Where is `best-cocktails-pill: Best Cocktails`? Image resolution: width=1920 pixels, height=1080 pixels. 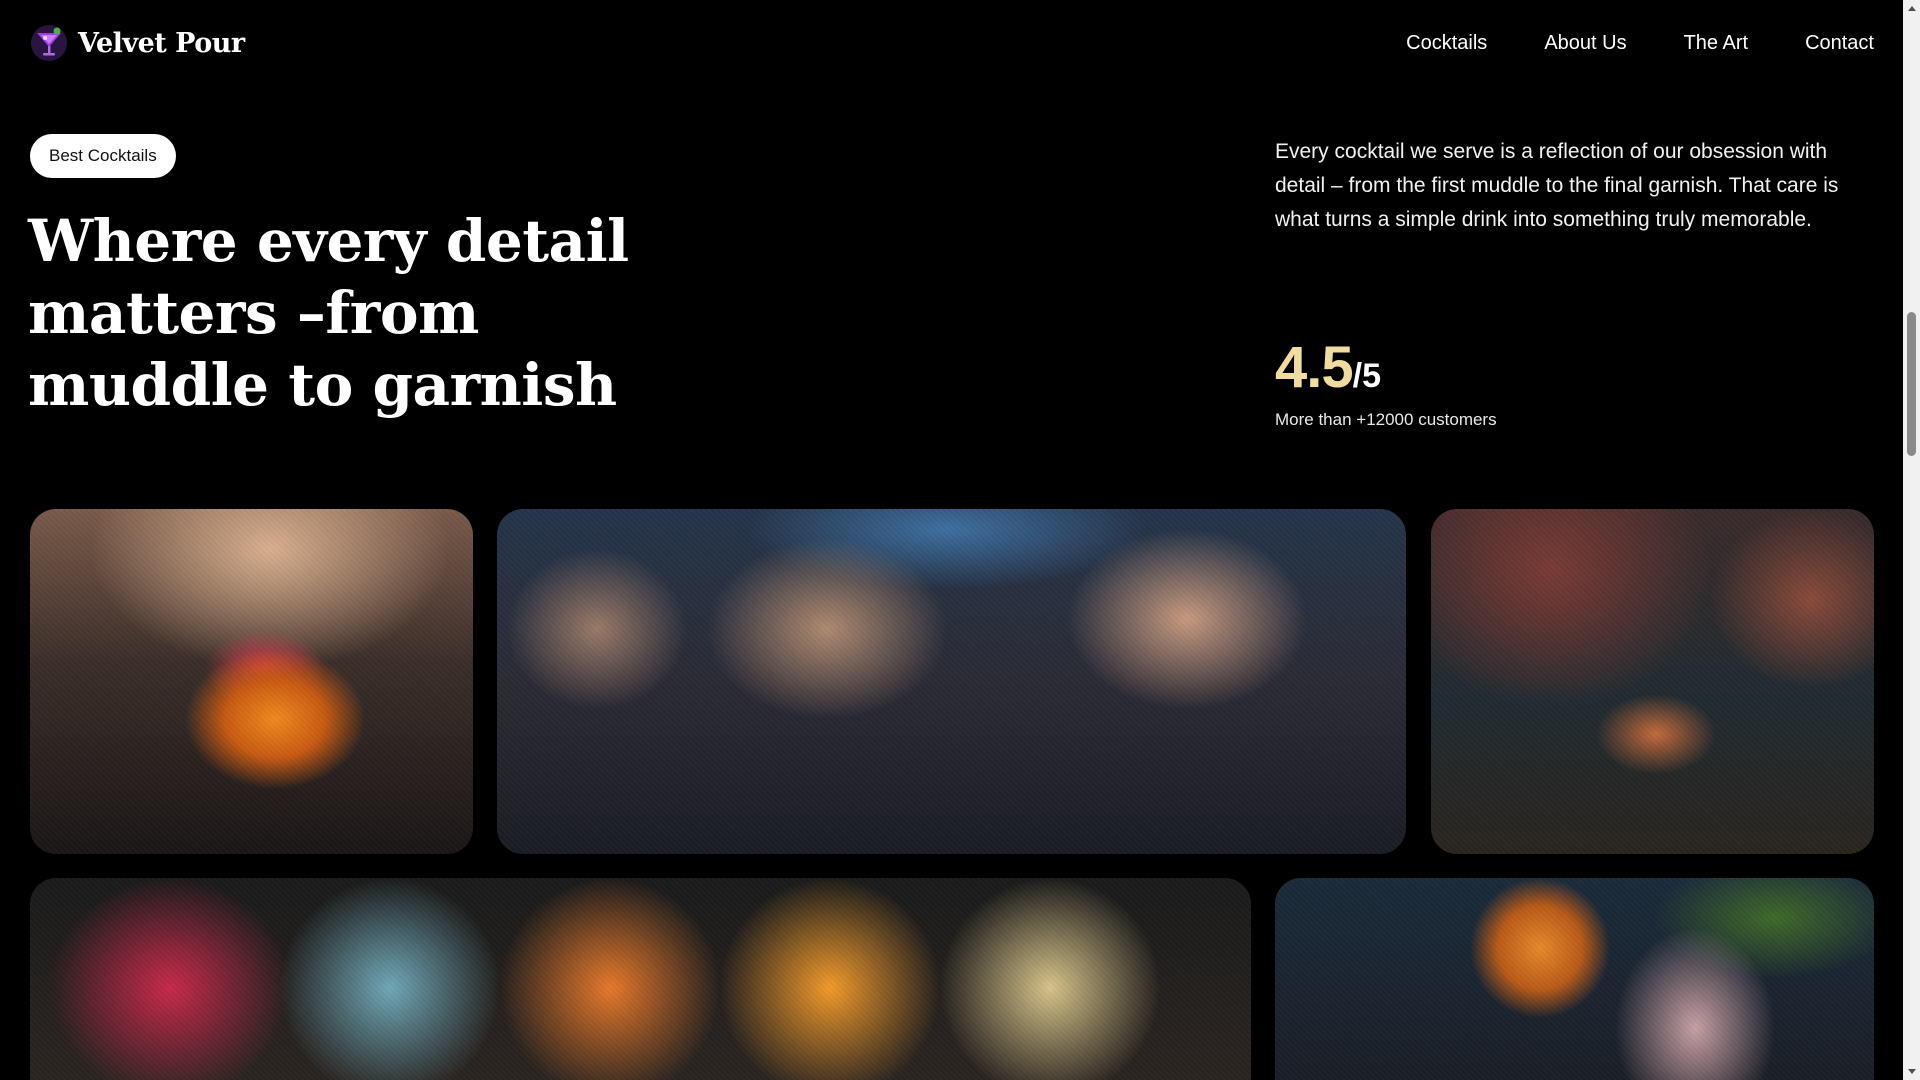 best-cocktails-pill: Best Cocktails is located at coordinates (103, 156).